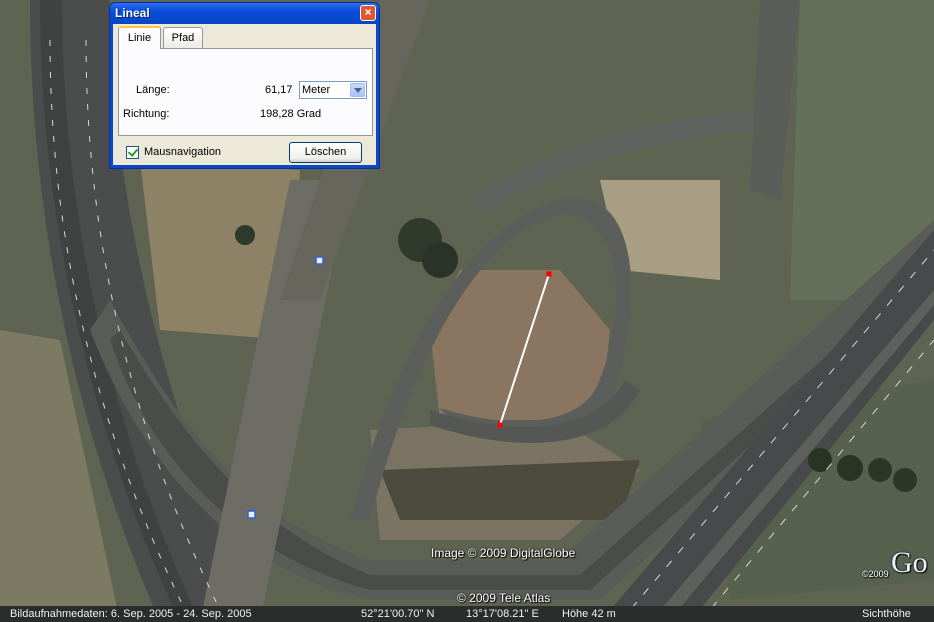  Describe the element at coordinates (549, 274) in the screenshot. I see `ruler-start-point` at that location.